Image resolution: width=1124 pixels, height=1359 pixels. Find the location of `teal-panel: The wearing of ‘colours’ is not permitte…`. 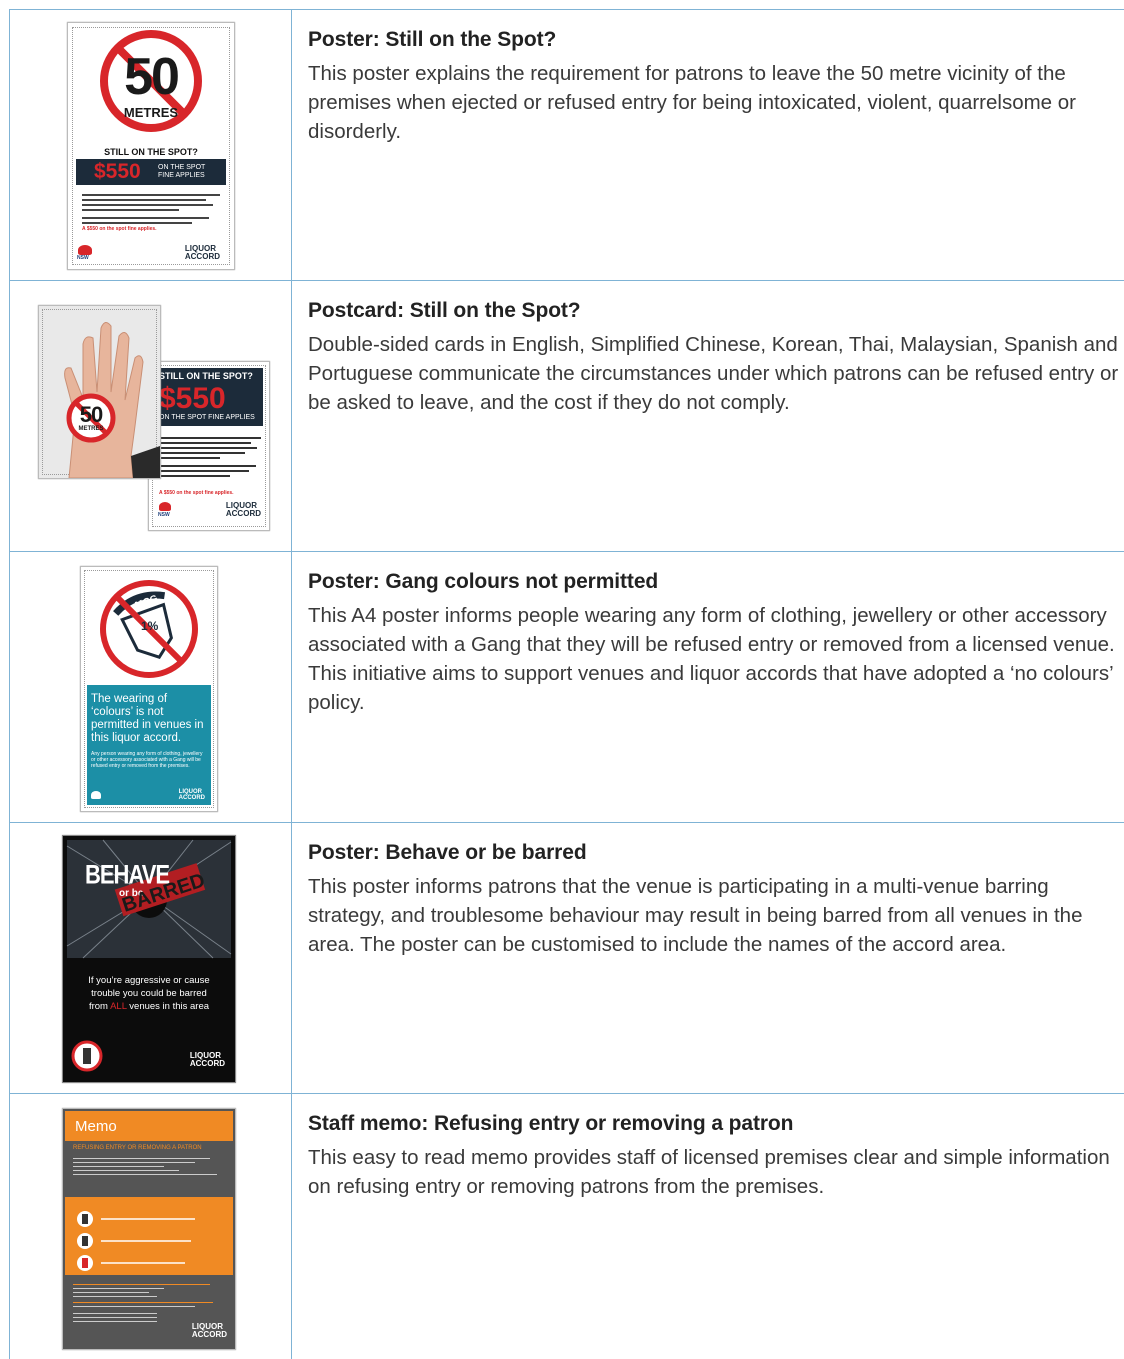

teal-panel: The wearing of ‘colours’ is not permitte… is located at coordinates (149, 745).